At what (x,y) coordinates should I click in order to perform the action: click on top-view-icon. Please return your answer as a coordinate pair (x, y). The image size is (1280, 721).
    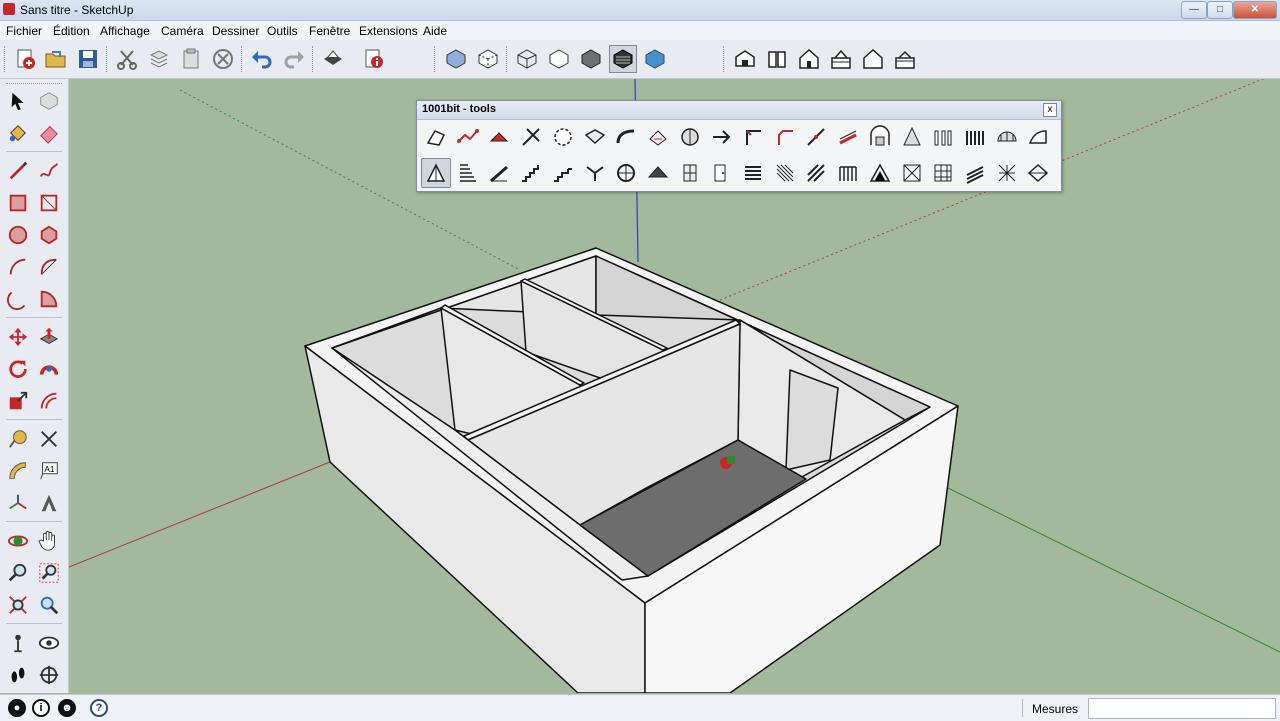
    Looking at the image, I should click on (777, 59).